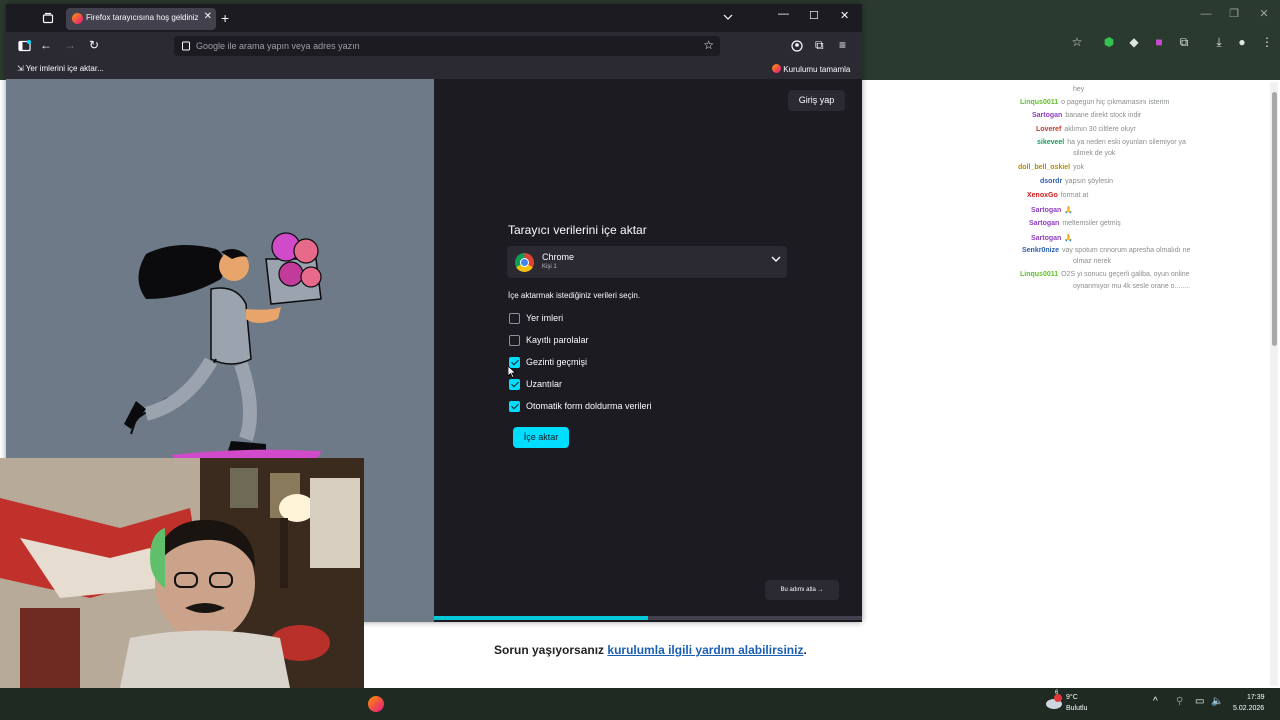 The image size is (1280, 720). What do you see at coordinates (182, 573) in the screenshot?
I see `webcam-overlay` at bounding box center [182, 573].